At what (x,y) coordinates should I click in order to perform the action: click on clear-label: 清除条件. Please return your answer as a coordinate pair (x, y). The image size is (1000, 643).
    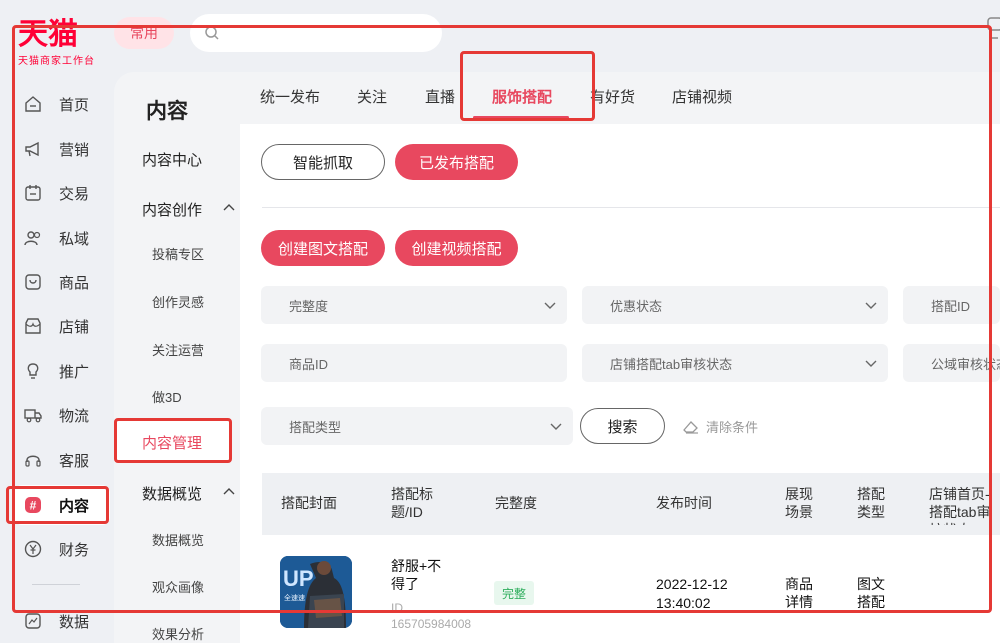
    Looking at the image, I should click on (732, 427).